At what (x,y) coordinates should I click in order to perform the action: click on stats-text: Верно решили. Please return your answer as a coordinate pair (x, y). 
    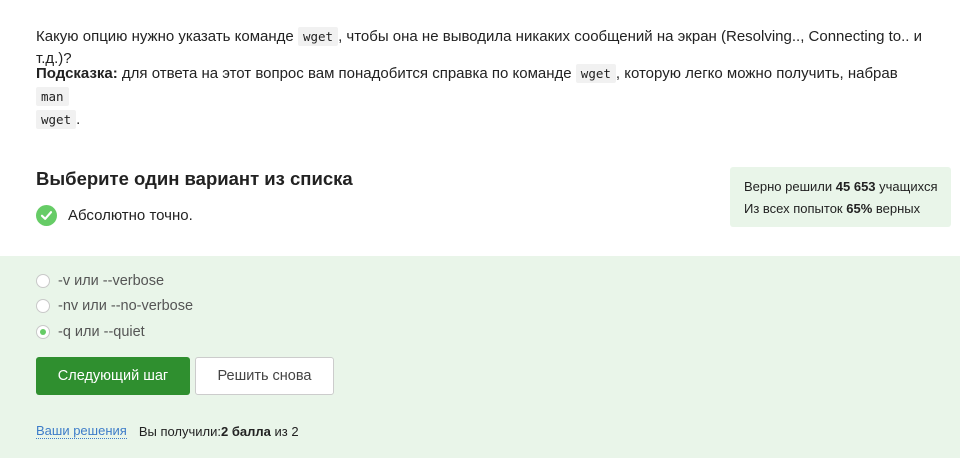
    Looking at the image, I should click on (790, 186).